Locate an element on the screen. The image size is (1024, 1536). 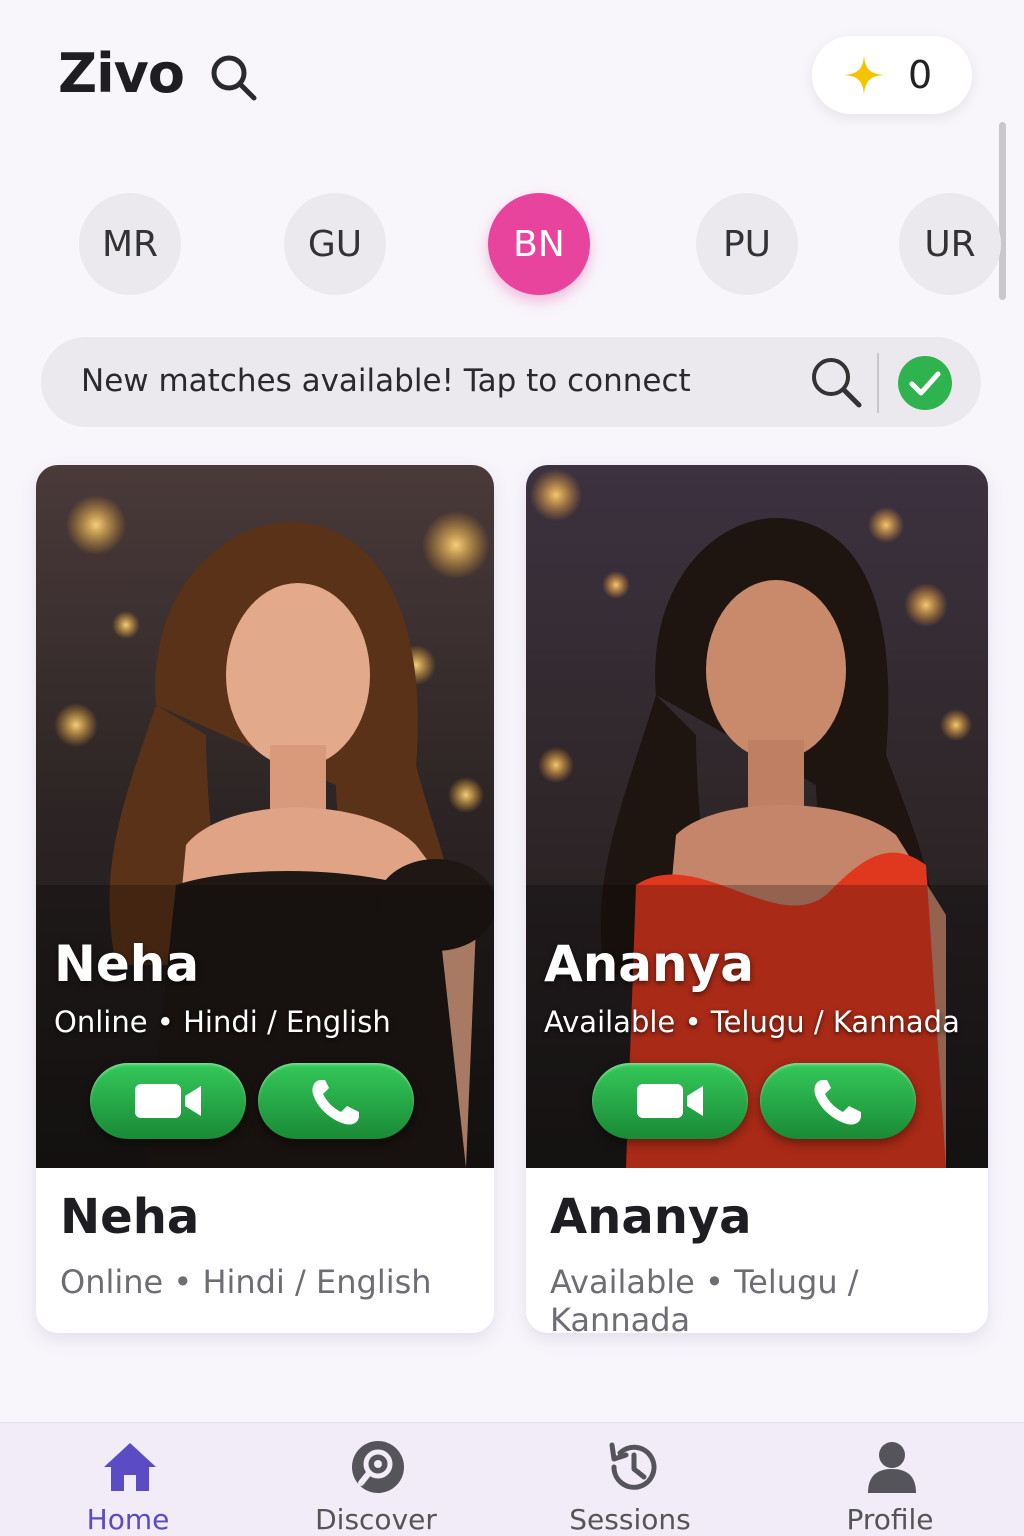
notice-text: New matches available! Tap to connect is located at coordinates (386, 381).